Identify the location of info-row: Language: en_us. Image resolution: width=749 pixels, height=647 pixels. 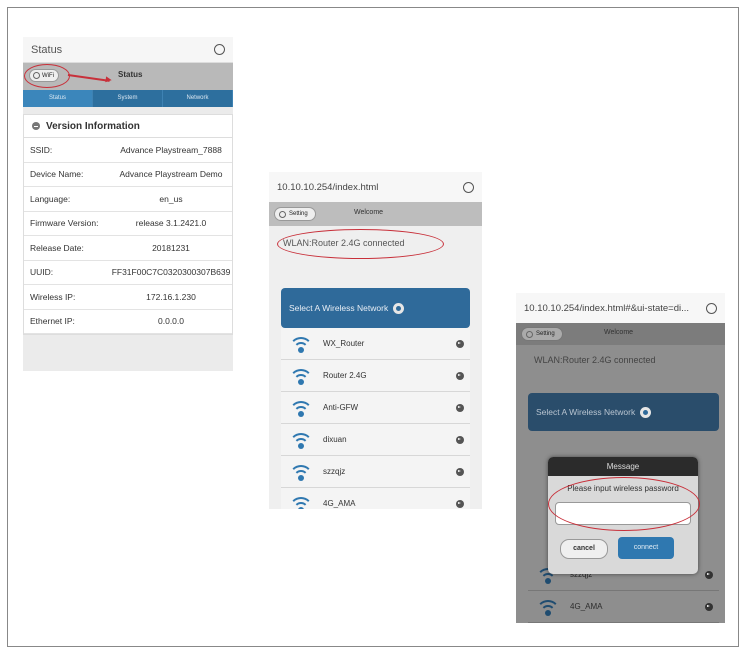
(128, 199).